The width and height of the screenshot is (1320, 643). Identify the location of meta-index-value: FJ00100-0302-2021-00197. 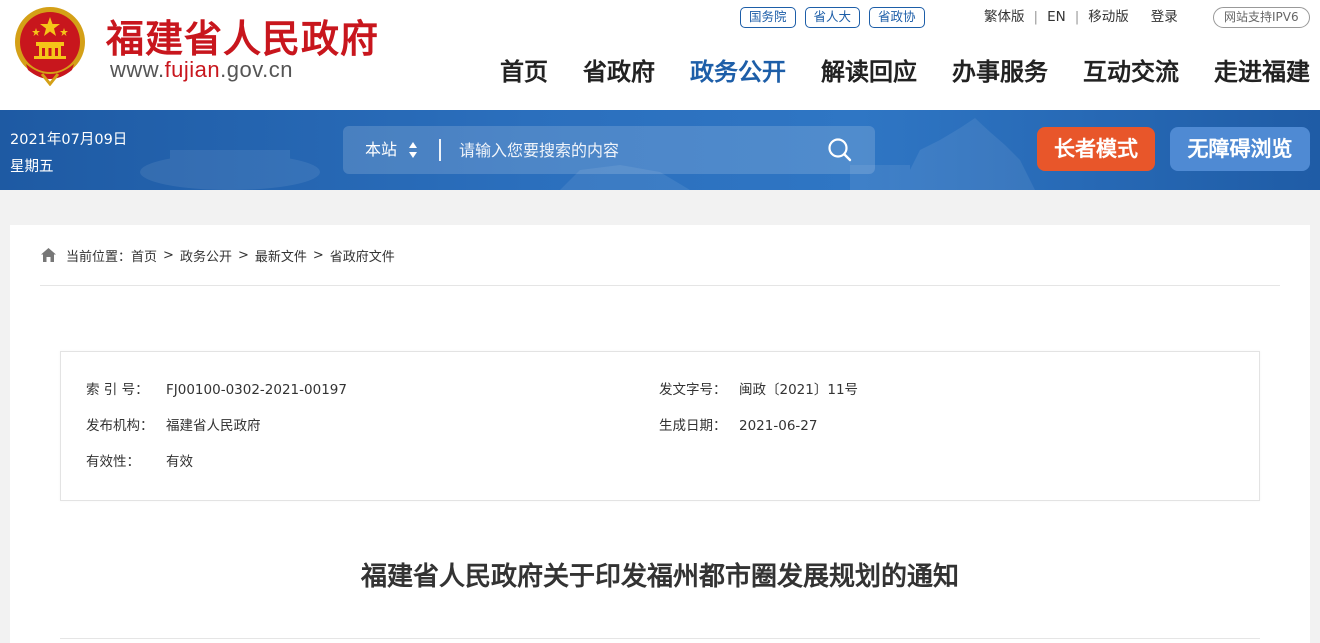
(256, 390).